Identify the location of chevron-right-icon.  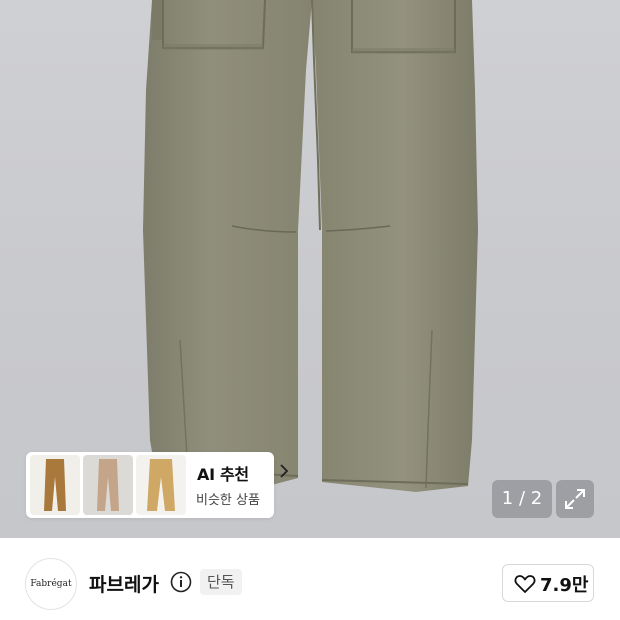
(284, 471).